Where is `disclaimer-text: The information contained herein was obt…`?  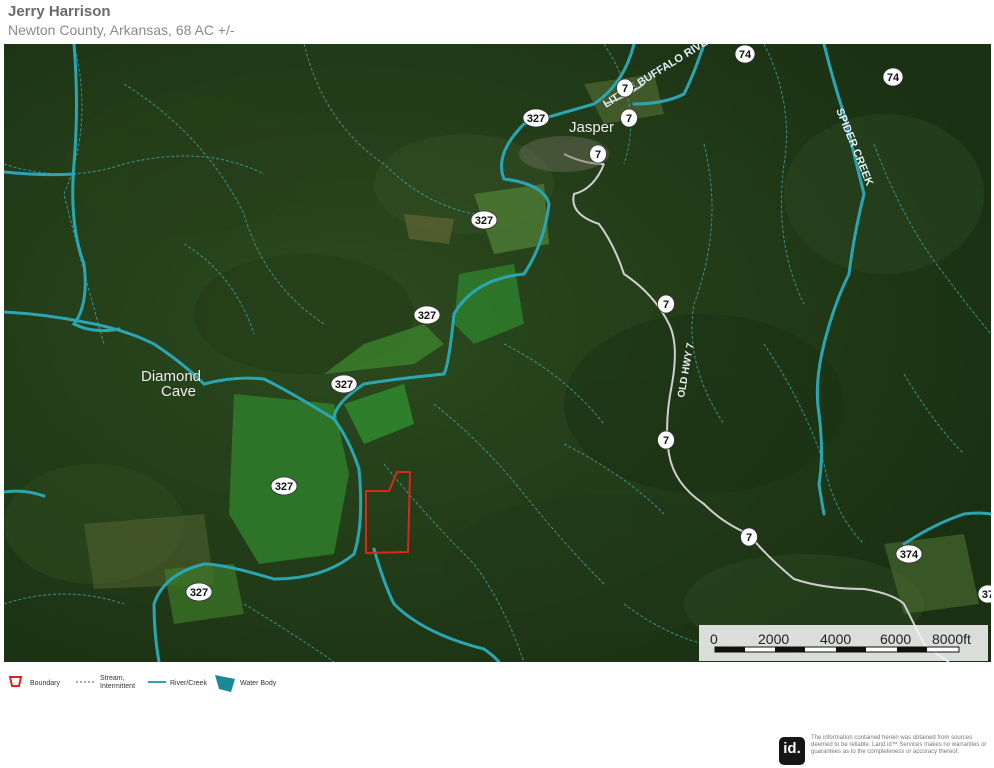
disclaimer-text: The information contained herein was obt… is located at coordinates (899, 745).